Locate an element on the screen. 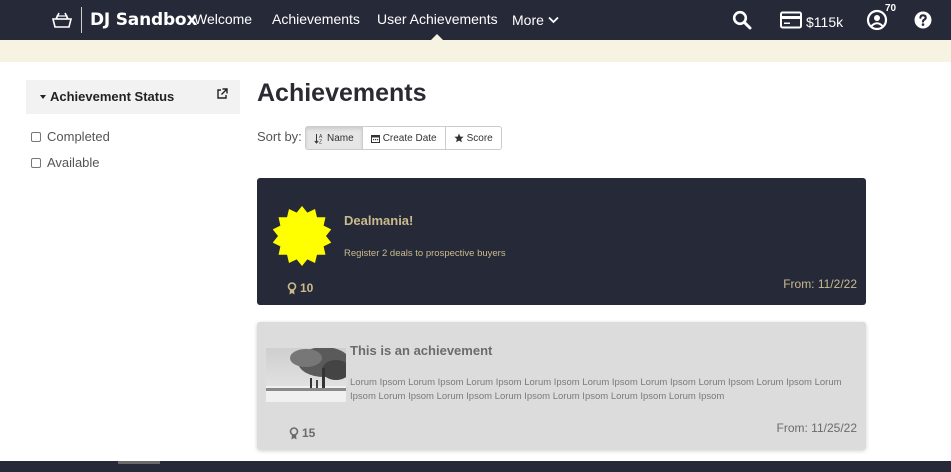 The image size is (951, 472). brand-name: DJ Sandbox is located at coordinates (144, 20).